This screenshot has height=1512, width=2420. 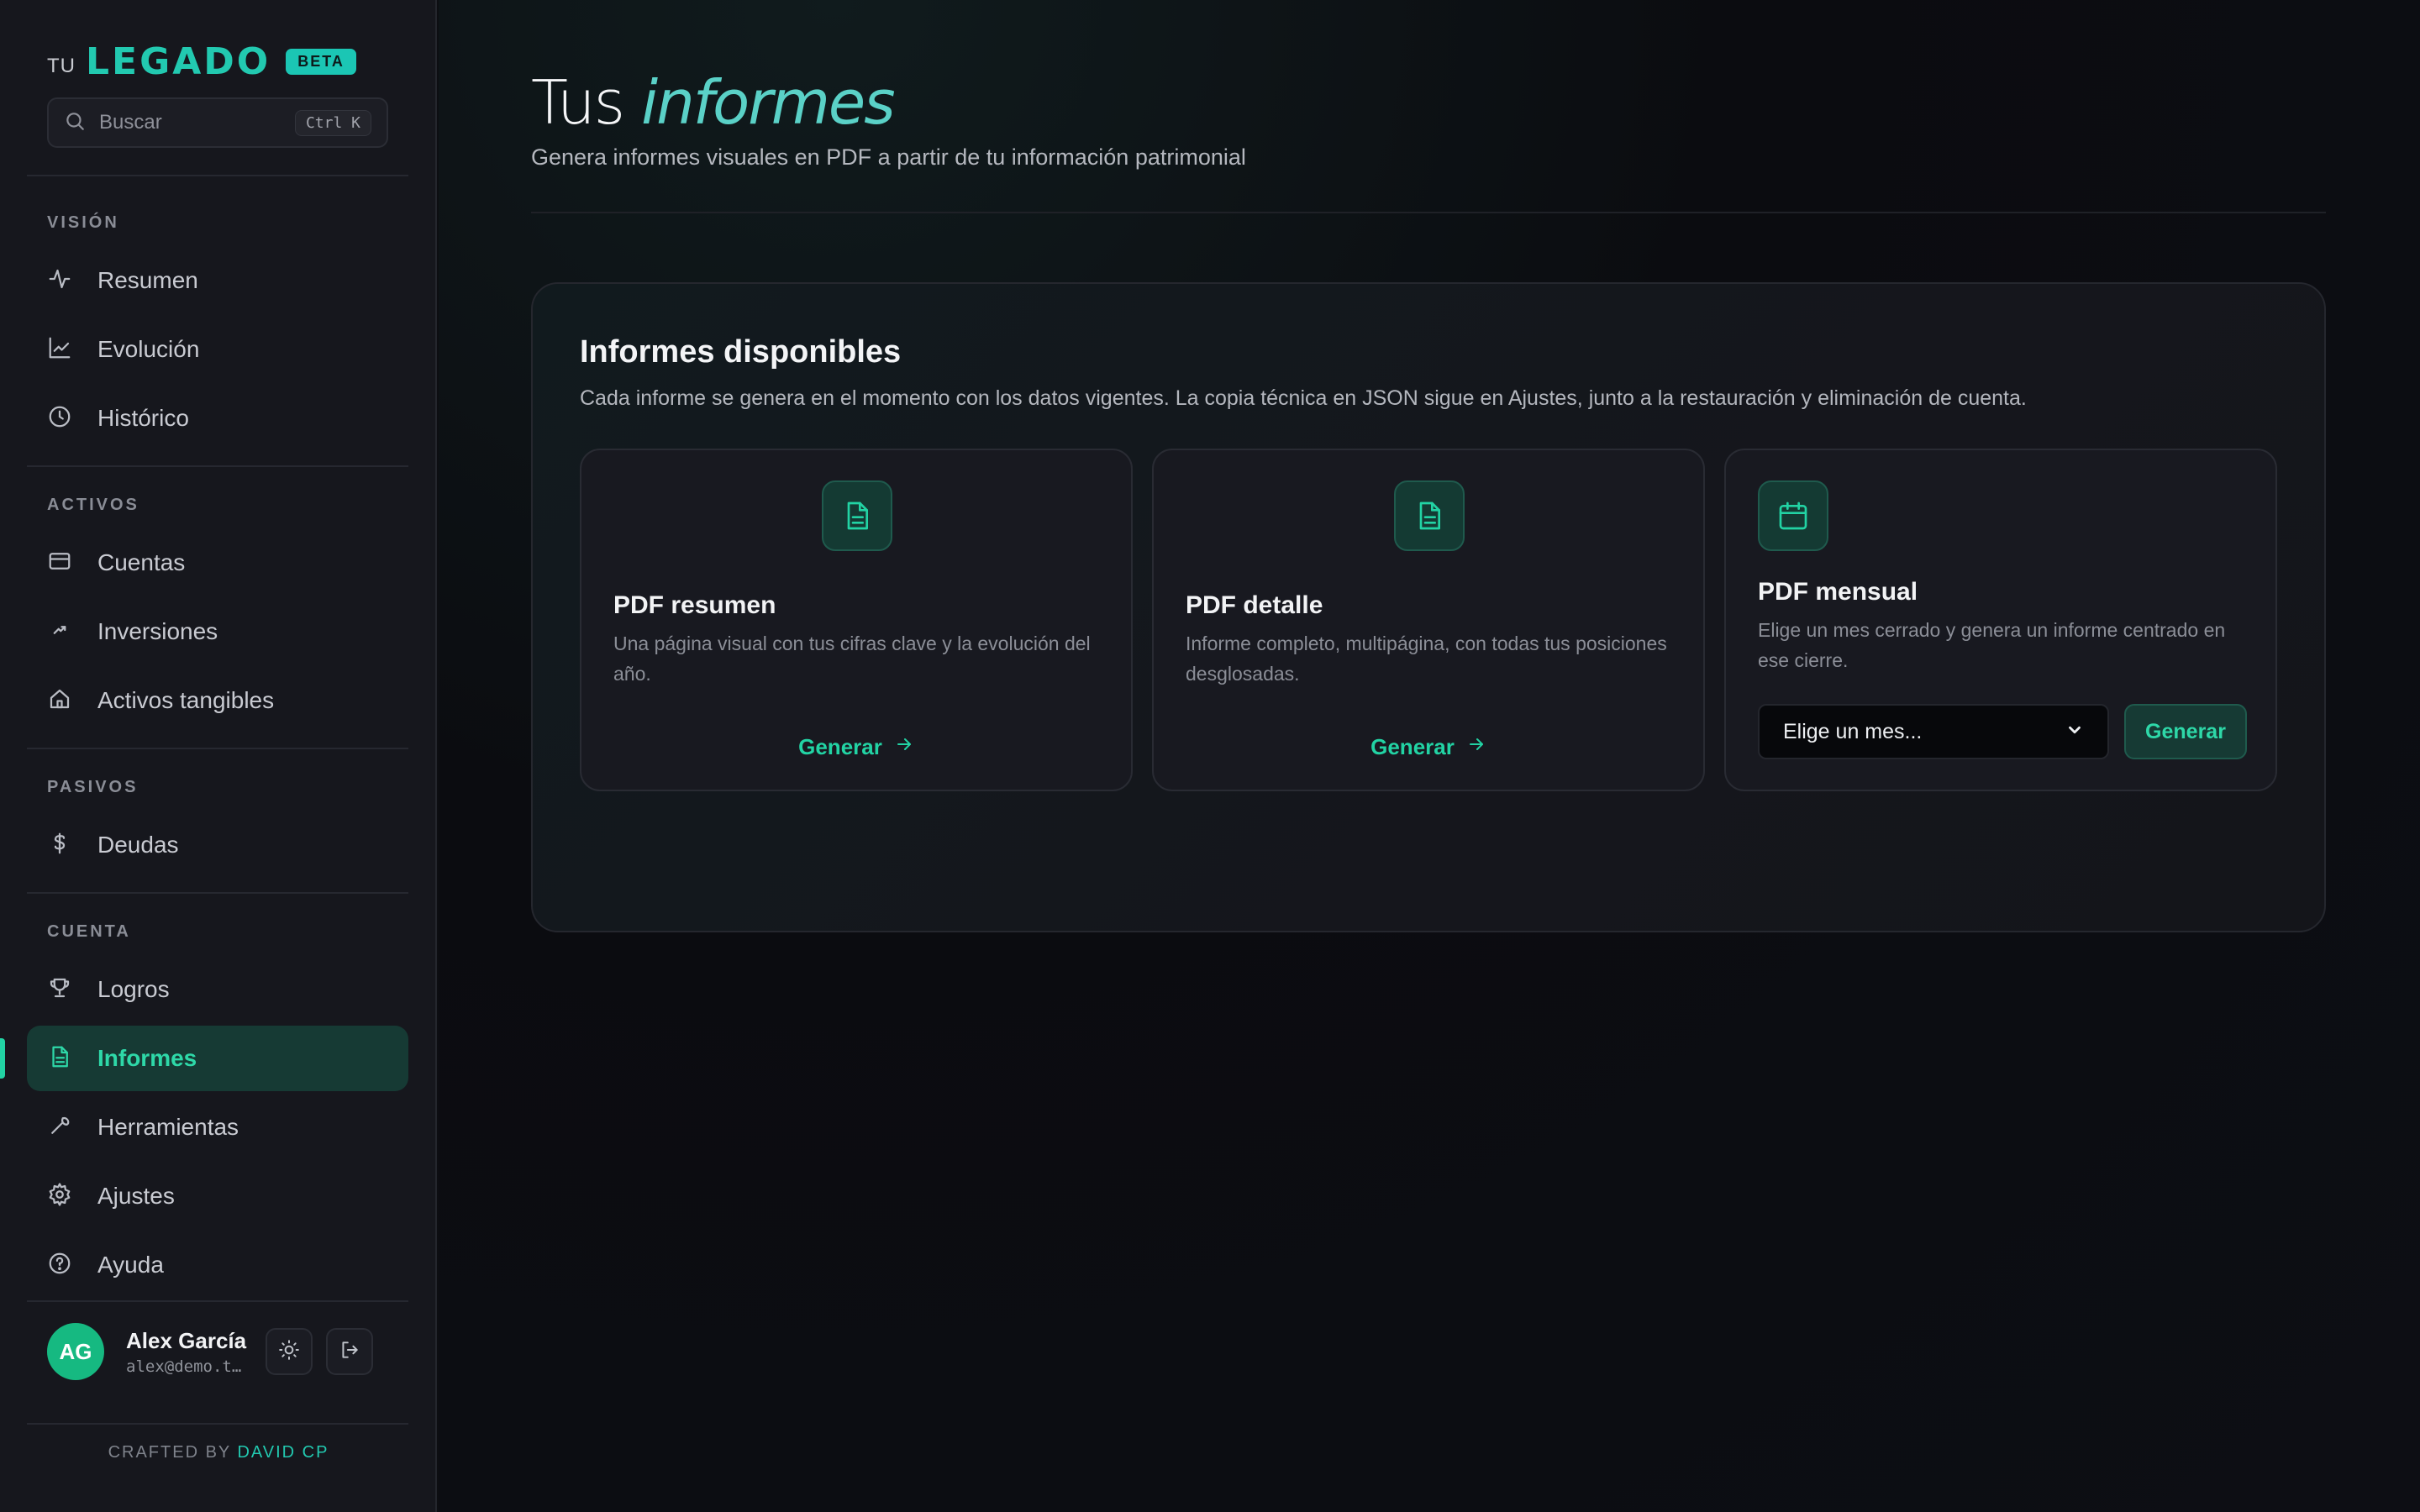 I want to click on crafted-prefix: CRAFTED BY, so click(x=169, y=1452).